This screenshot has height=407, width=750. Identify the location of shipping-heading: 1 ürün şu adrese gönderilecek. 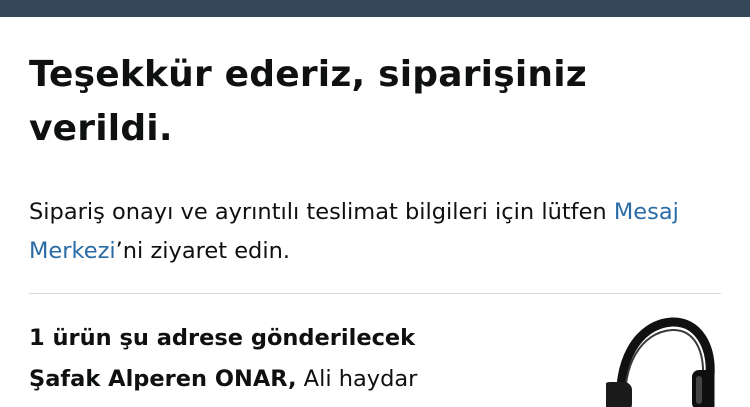
(222, 338).